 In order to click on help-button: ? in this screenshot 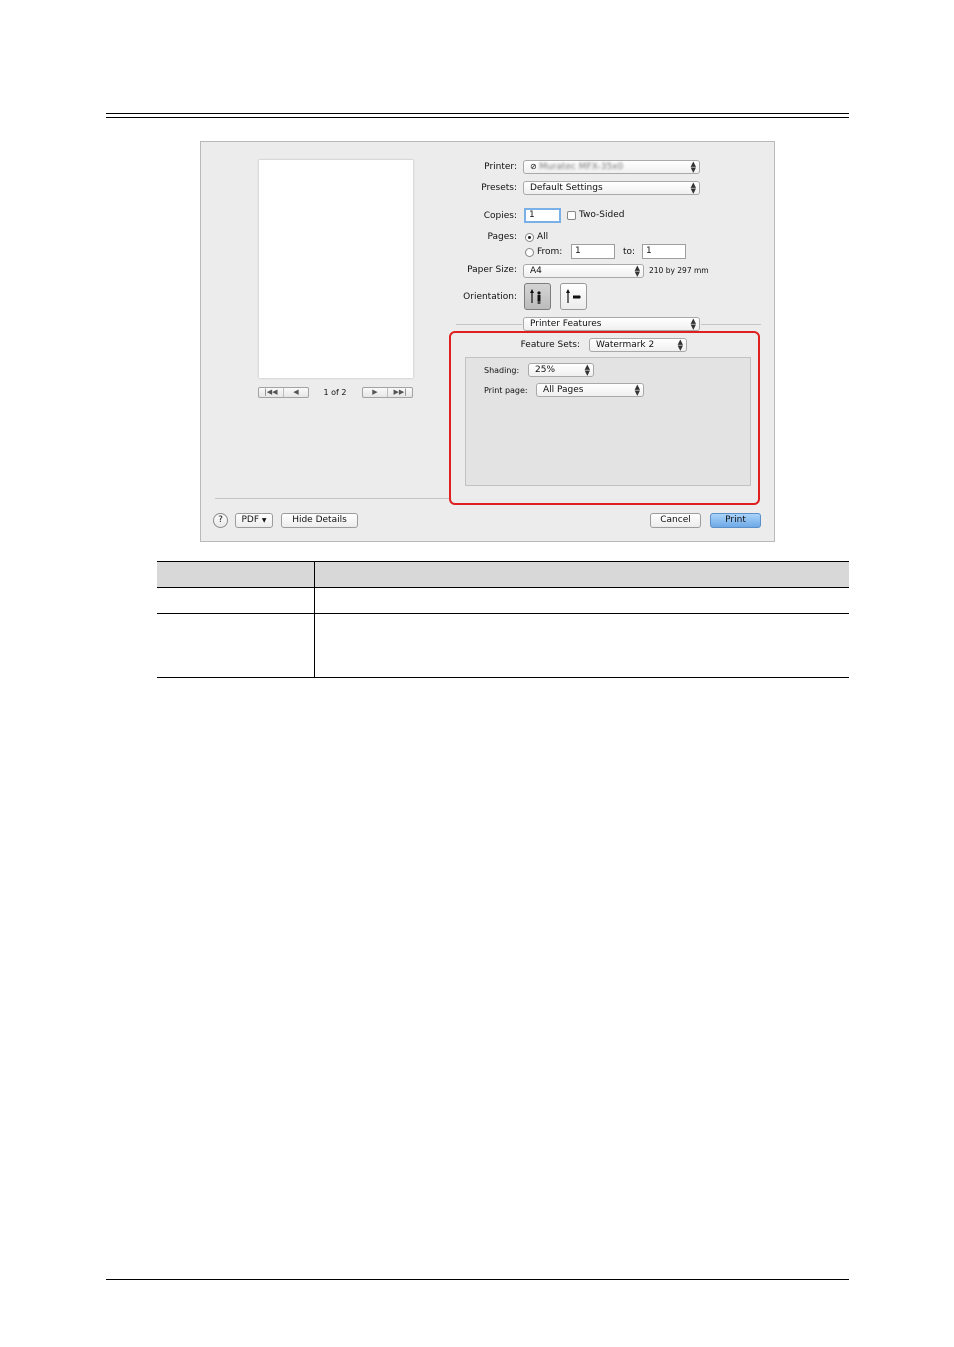, I will do `click(220, 520)`.